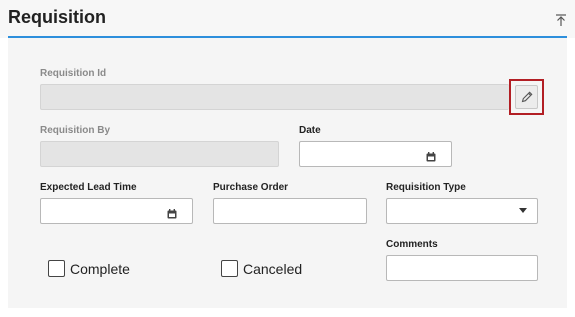  I want to click on complete-label: Complete, so click(100, 268).